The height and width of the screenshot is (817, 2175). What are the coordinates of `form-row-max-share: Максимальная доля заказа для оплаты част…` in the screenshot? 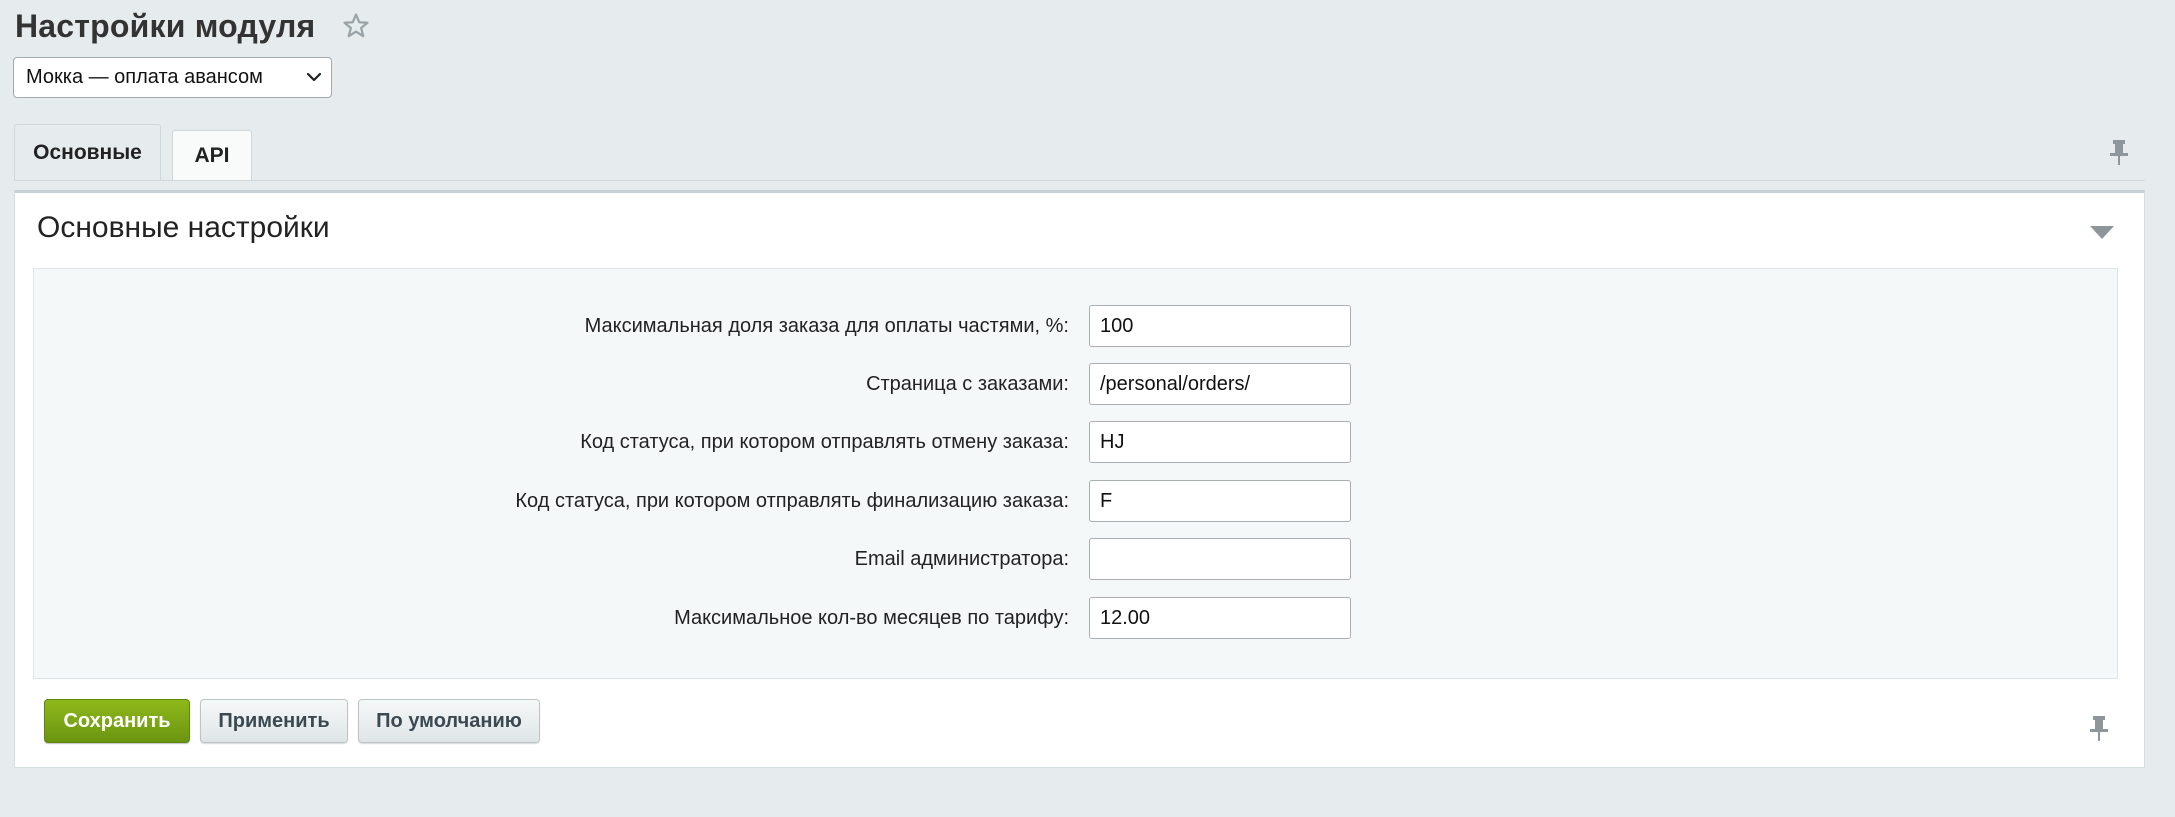 It's located at (1075, 326).